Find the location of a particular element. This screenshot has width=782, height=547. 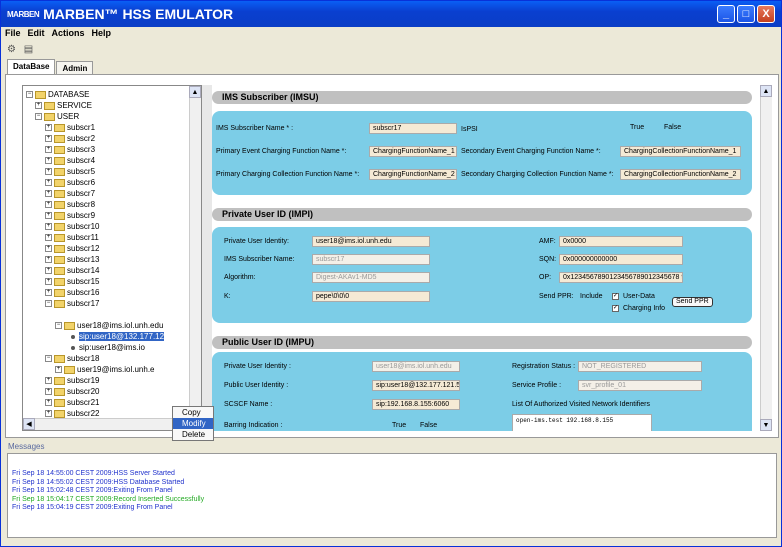

connect-icon: ⚙ is located at coordinates (11, 49).